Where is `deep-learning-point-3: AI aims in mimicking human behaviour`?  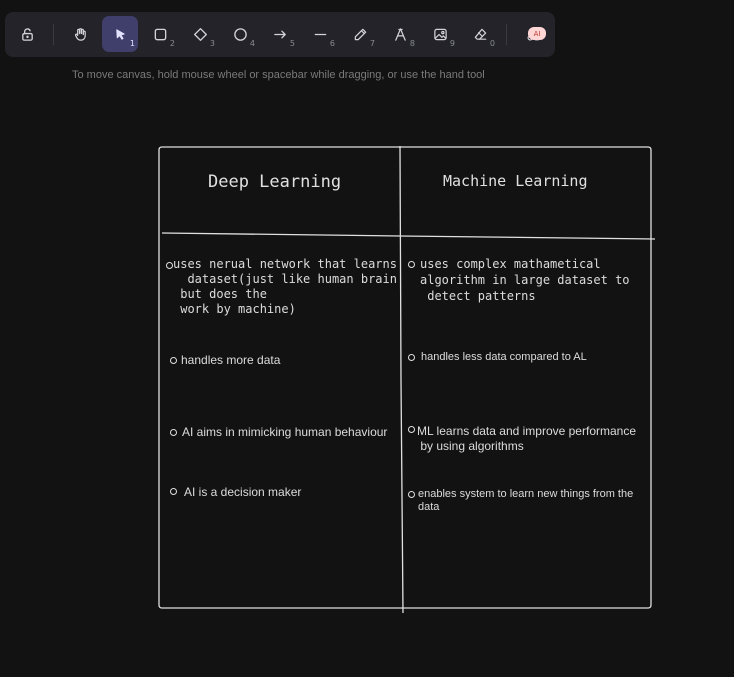
deep-learning-point-3: AI aims in mimicking human behaviour is located at coordinates (285, 432).